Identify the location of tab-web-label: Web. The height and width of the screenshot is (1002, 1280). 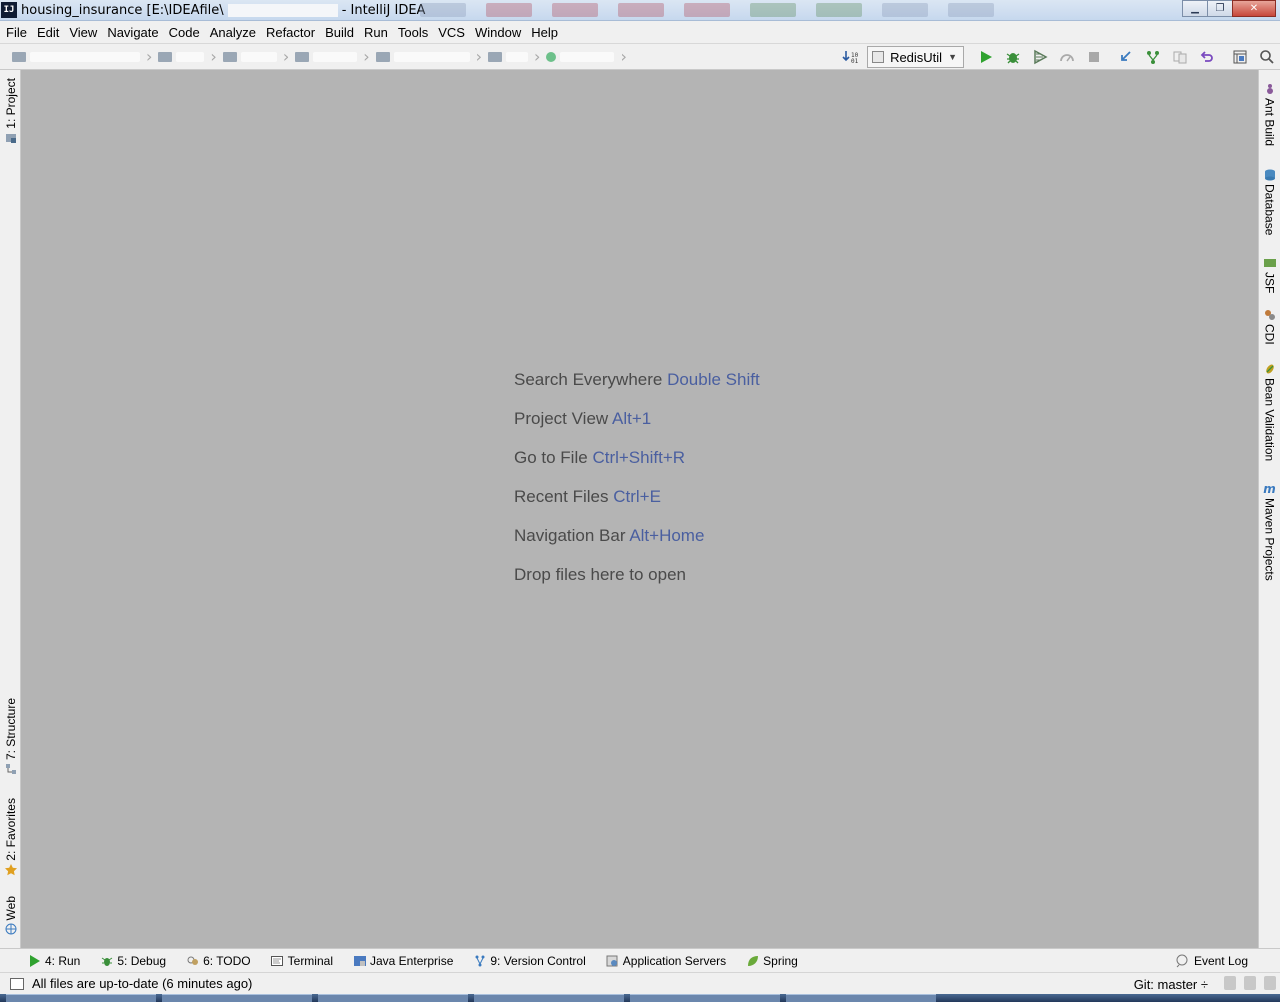
(10, 908).